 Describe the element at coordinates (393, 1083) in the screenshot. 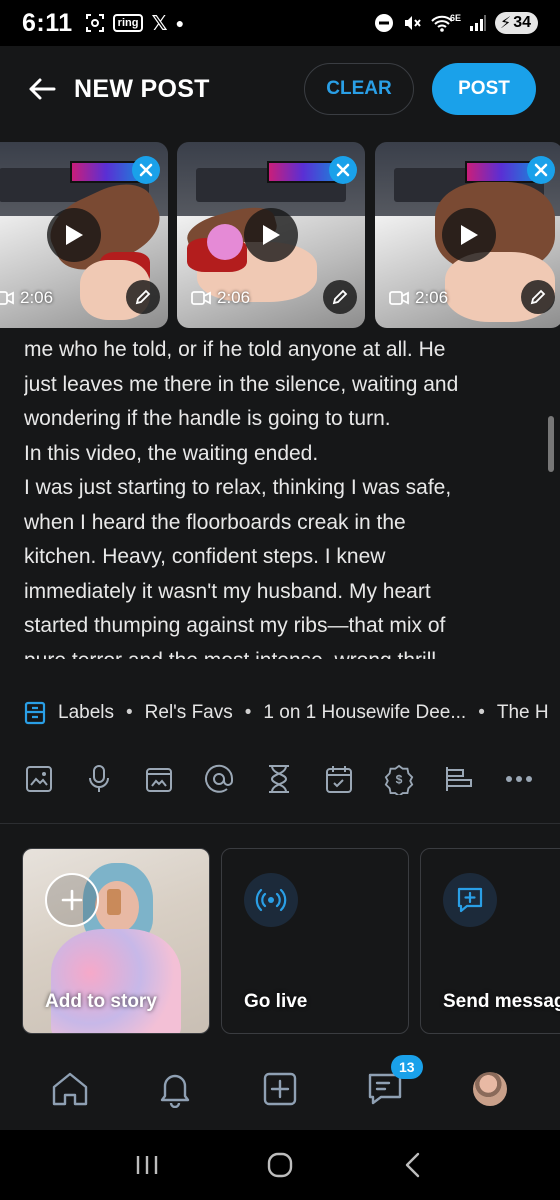

I see `nav-messages: 13` at that location.